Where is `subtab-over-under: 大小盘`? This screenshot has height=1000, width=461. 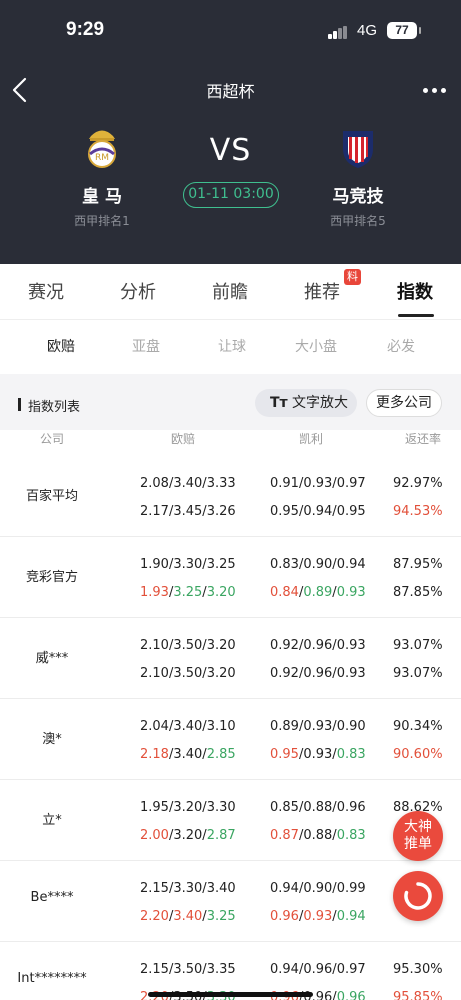 subtab-over-under: 大小盘 is located at coordinates (316, 346).